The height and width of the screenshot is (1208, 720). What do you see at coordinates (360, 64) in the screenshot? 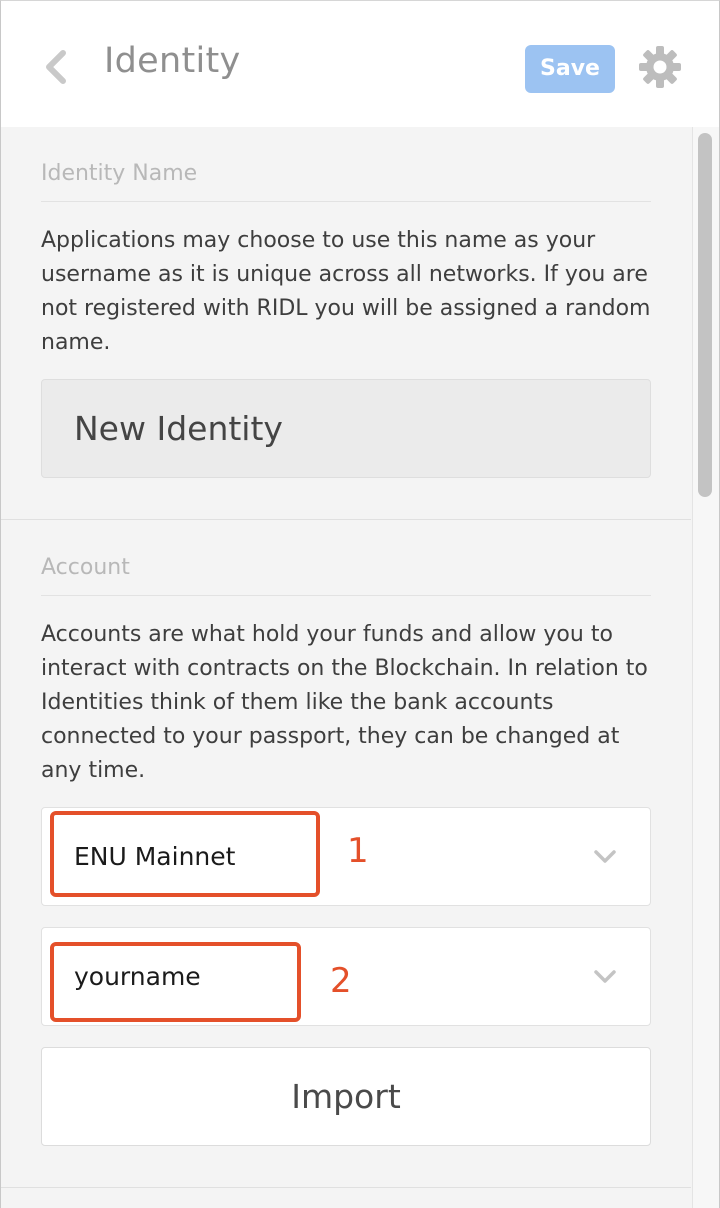
I see `header-bar: Identity Save` at bounding box center [360, 64].